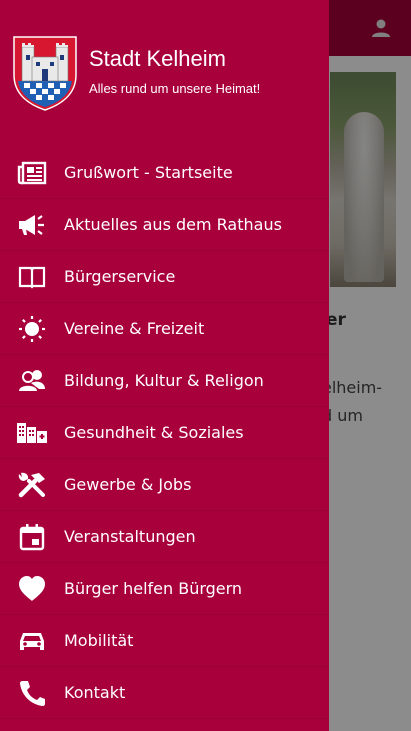  I want to click on coat-of-arms-logo, so click(45, 73).